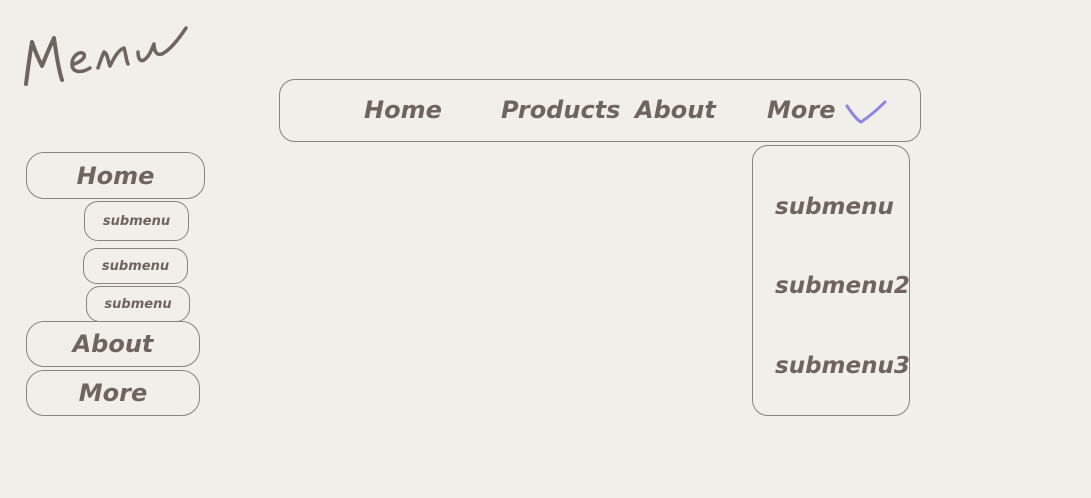 This screenshot has width=1091, height=498. What do you see at coordinates (834, 207) in the screenshot?
I see `dropdown-item-submenu: submenu` at bounding box center [834, 207].